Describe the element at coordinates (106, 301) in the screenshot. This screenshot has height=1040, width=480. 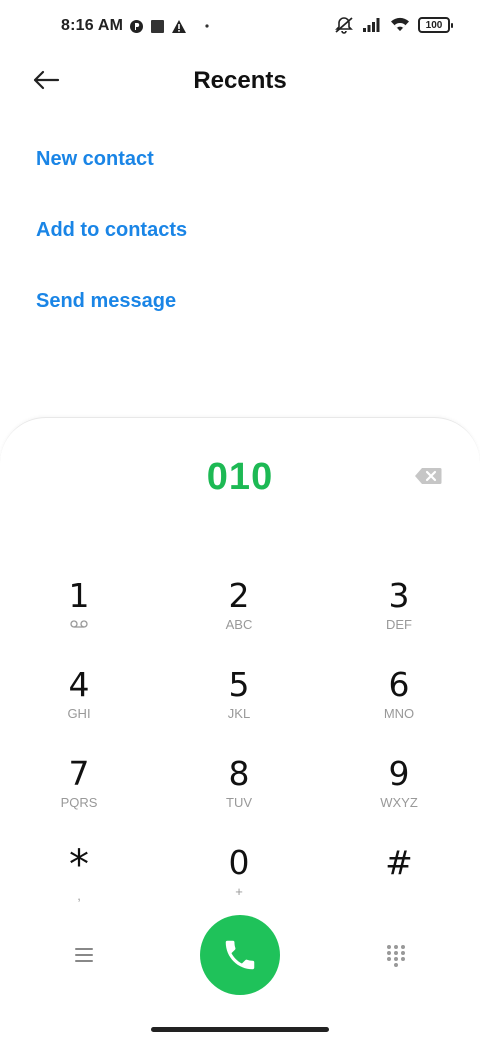
I see `send-message-link: Send message` at that location.